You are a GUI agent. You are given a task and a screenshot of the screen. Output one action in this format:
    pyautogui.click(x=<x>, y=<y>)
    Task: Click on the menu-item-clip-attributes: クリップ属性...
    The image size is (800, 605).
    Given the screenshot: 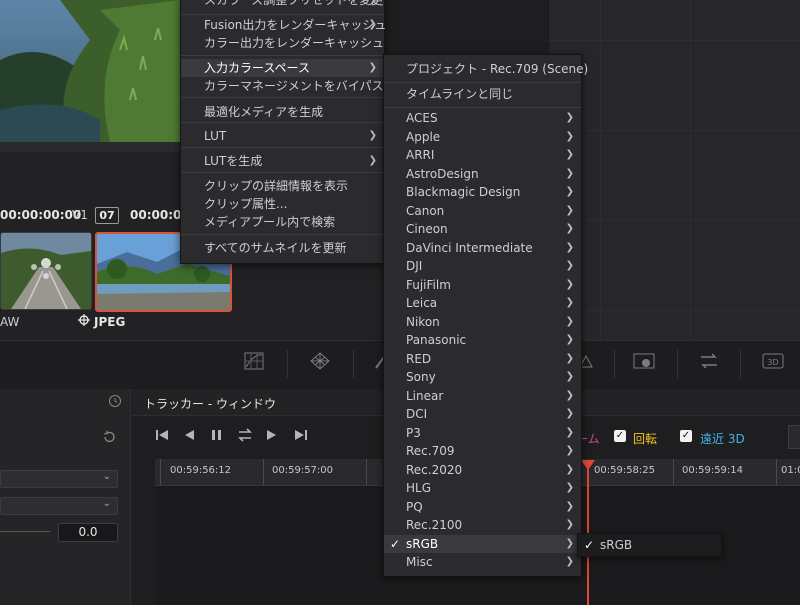 What is the action you would take?
    pyautogui.click(x=282, y=204)
    